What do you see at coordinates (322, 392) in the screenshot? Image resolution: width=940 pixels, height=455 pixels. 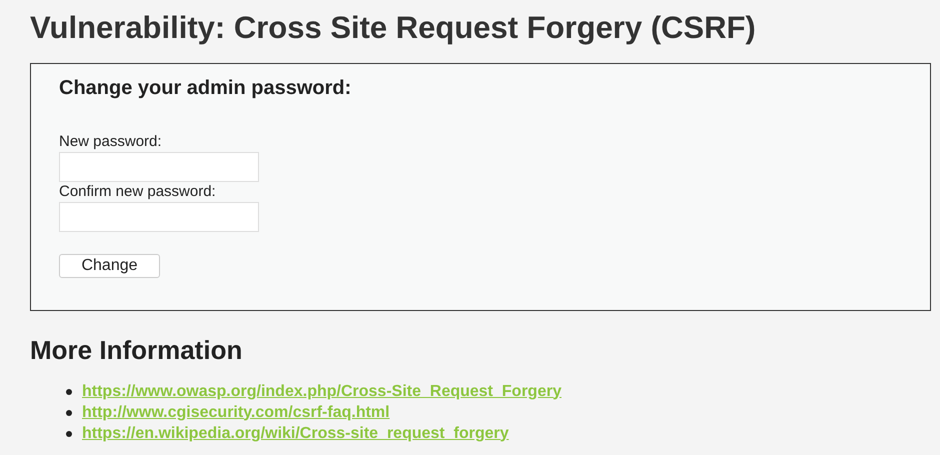 I see `link: https://www.owasp.org/index.php/Cross-Site_Request_Forgery` at bounding box center [322, 392].